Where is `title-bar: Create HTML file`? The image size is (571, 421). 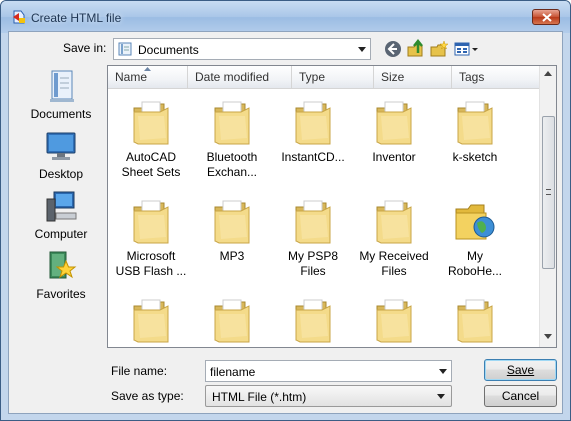
title-bar: Create HTML file is located at coordinates (285, 17).